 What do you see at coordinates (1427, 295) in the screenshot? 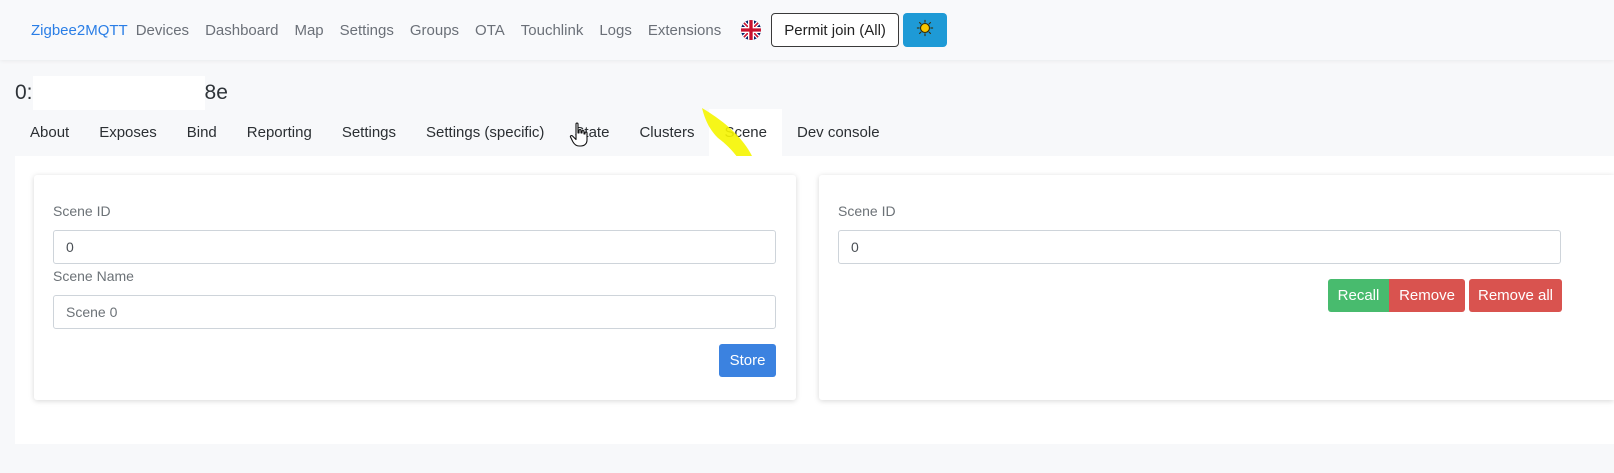
I see `remove-button: Remove` at bounding box center [1427, 295].